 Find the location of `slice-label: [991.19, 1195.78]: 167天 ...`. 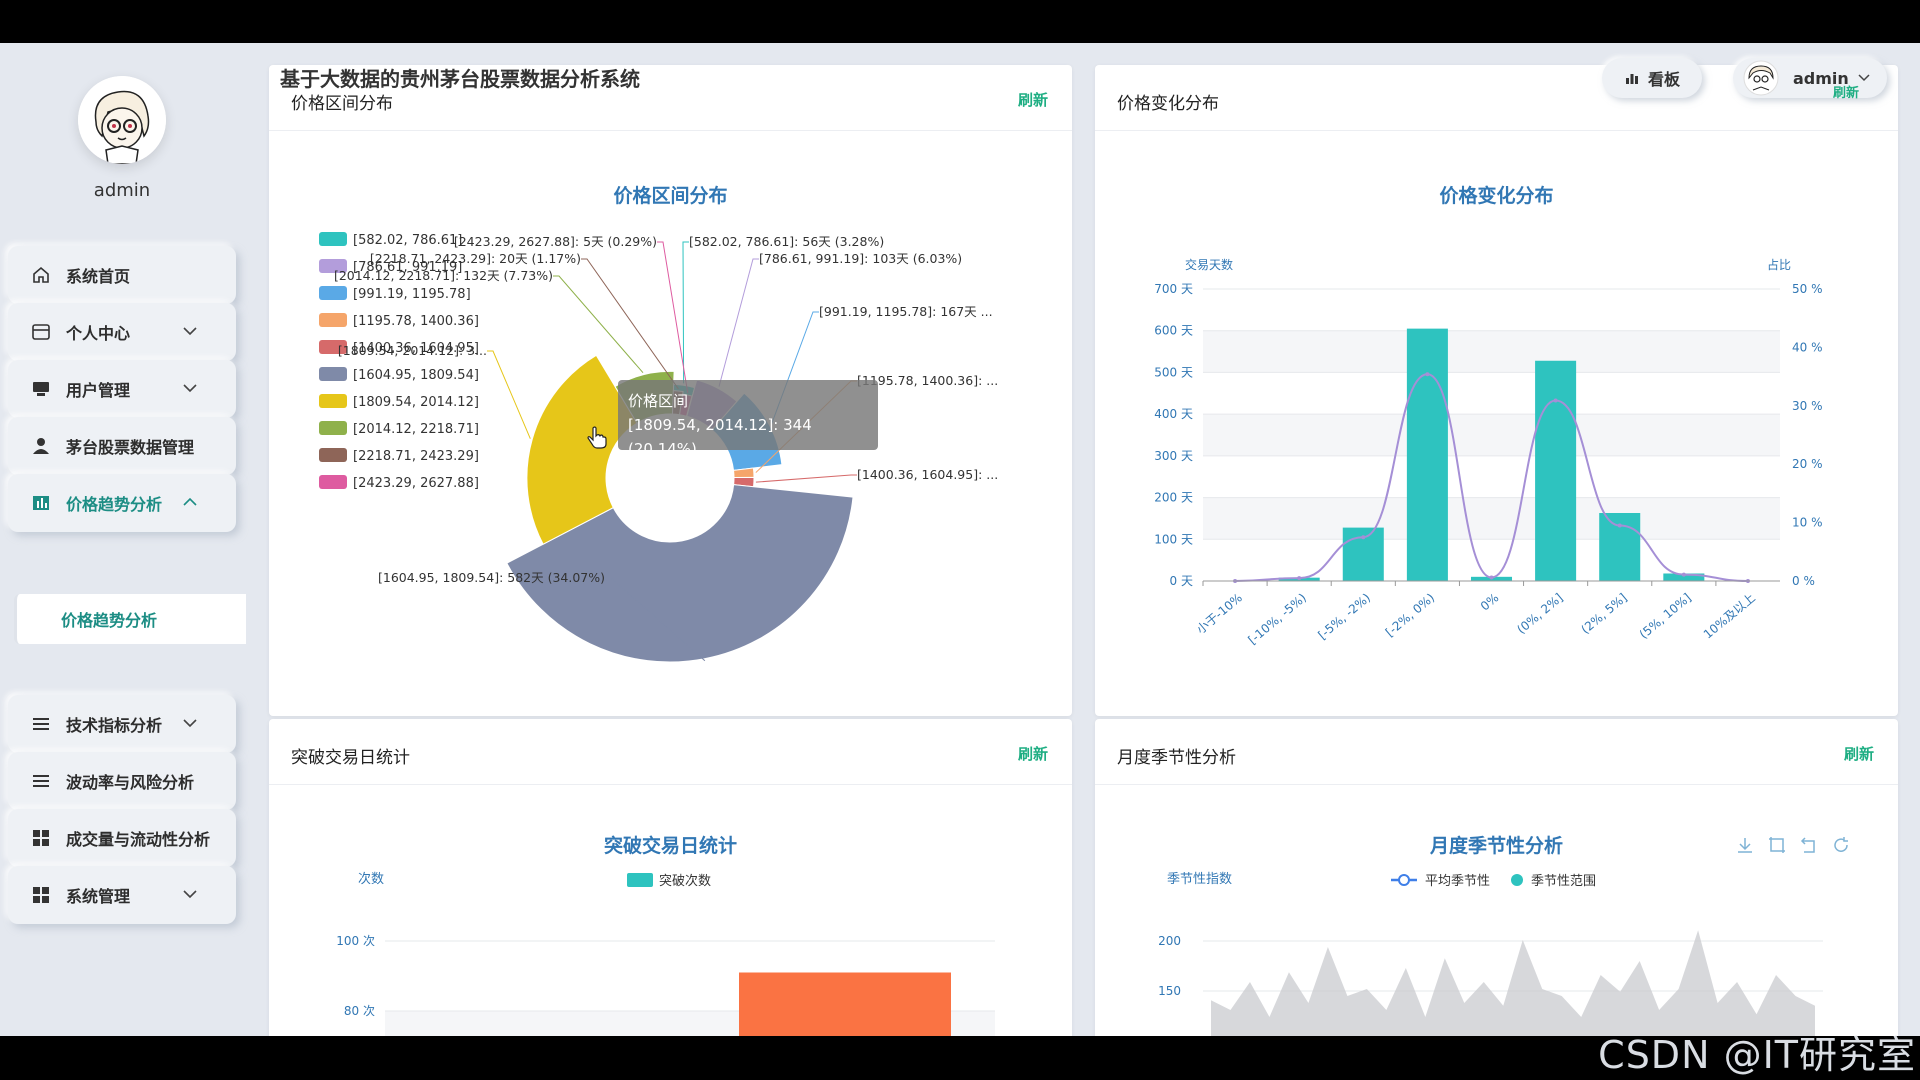

slice-label: [991.19, 1195.78]: 167天 ... is located at coordinates (906, 311).